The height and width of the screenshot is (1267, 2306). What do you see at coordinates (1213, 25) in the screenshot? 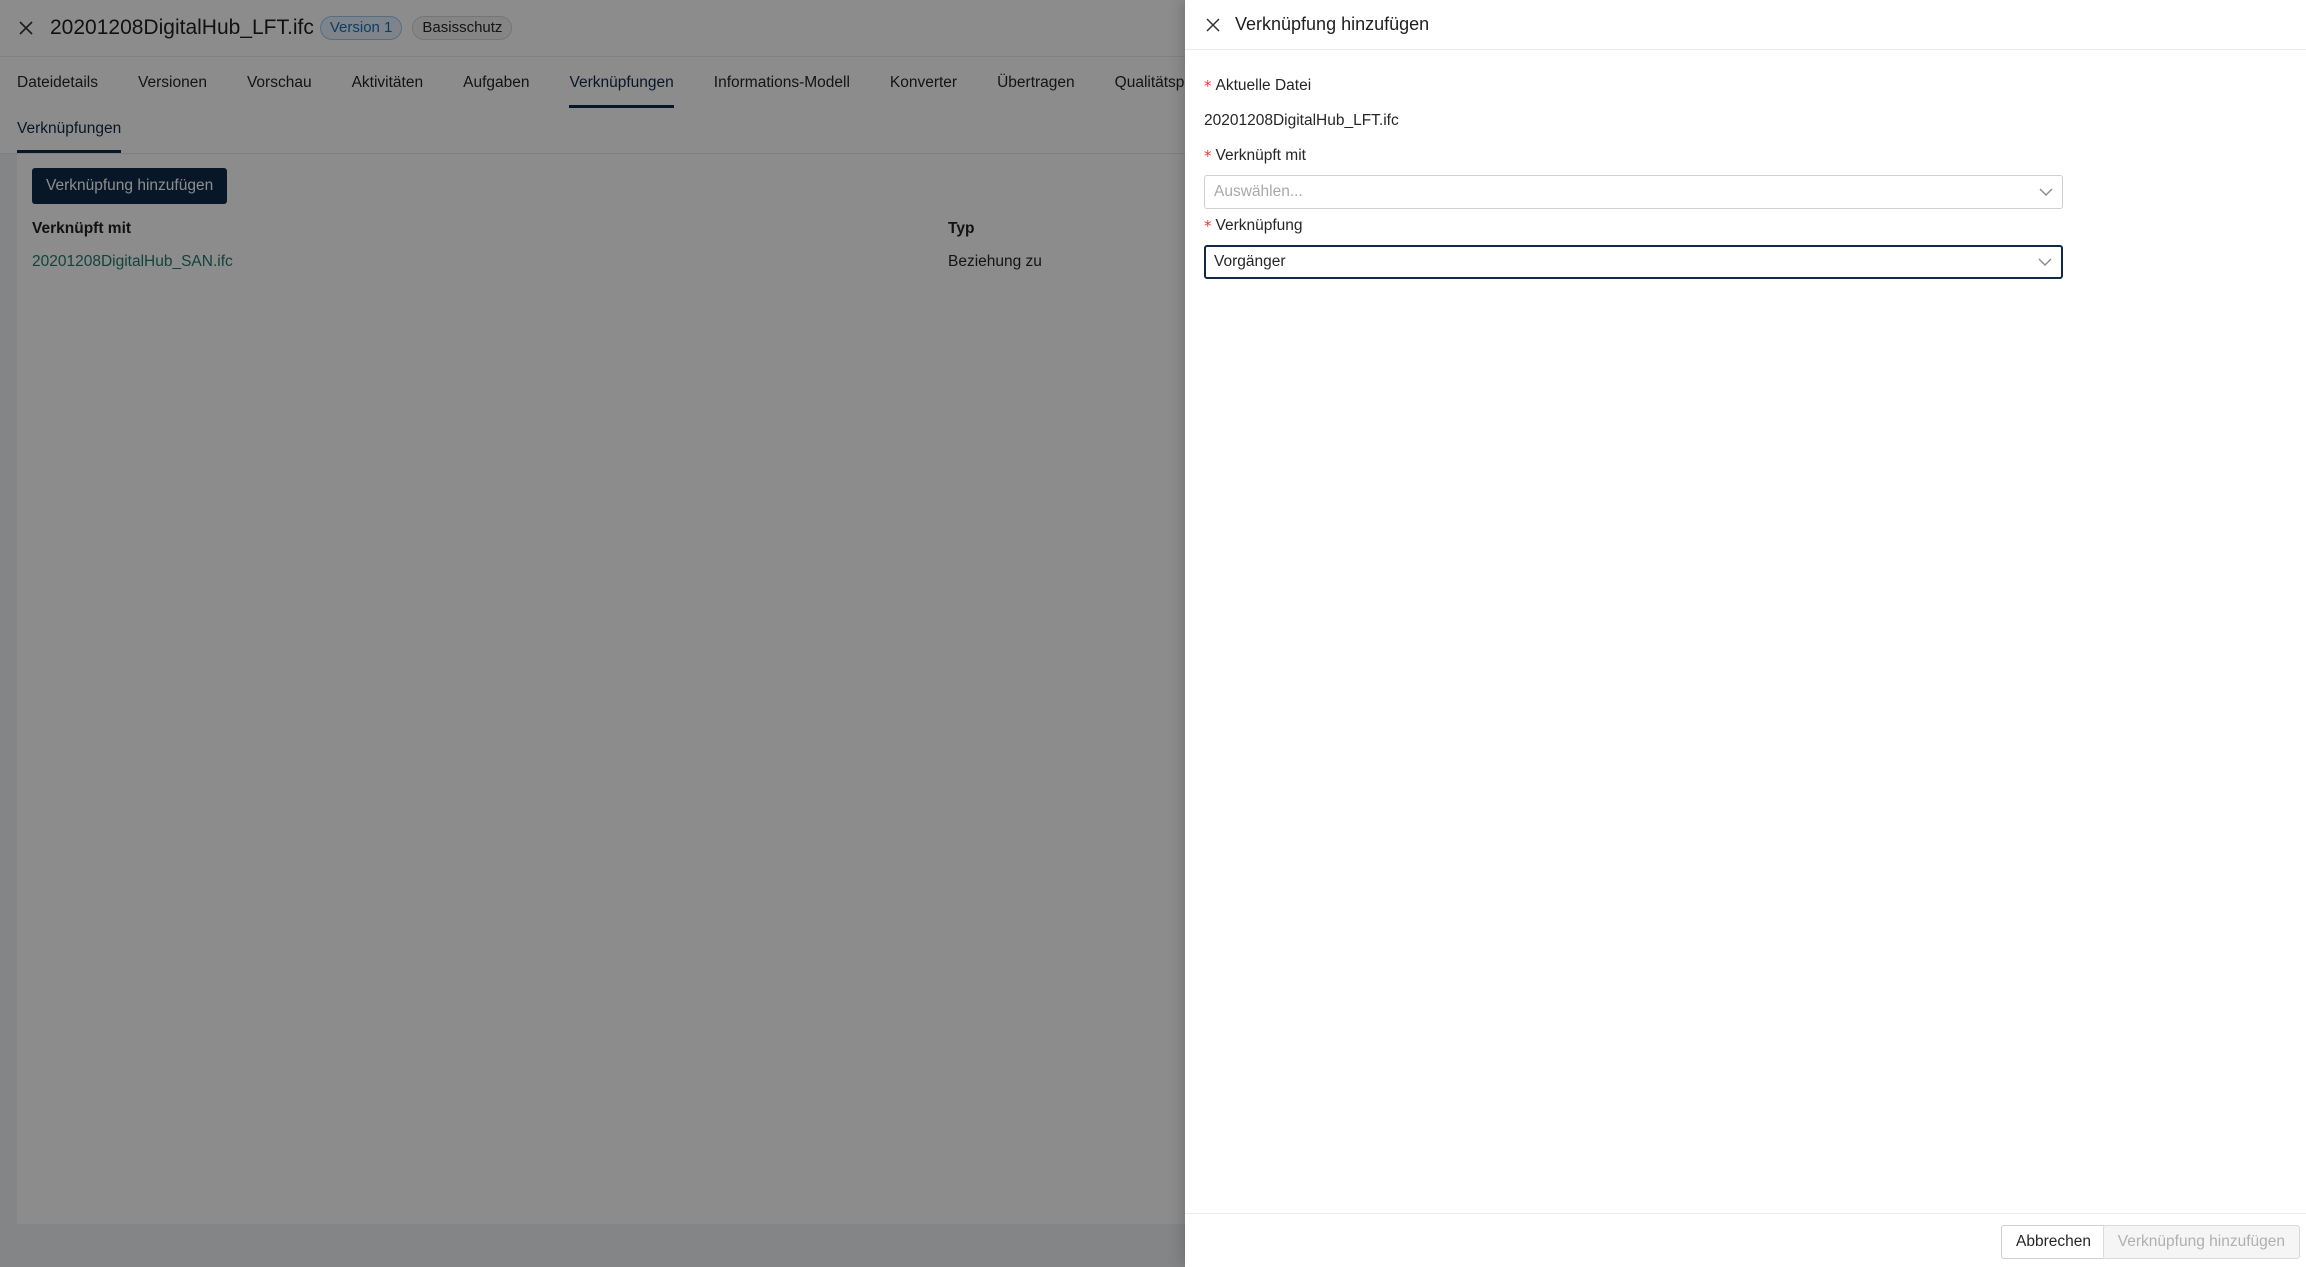
I see `close-icon` at bounding box center [1213, 25].